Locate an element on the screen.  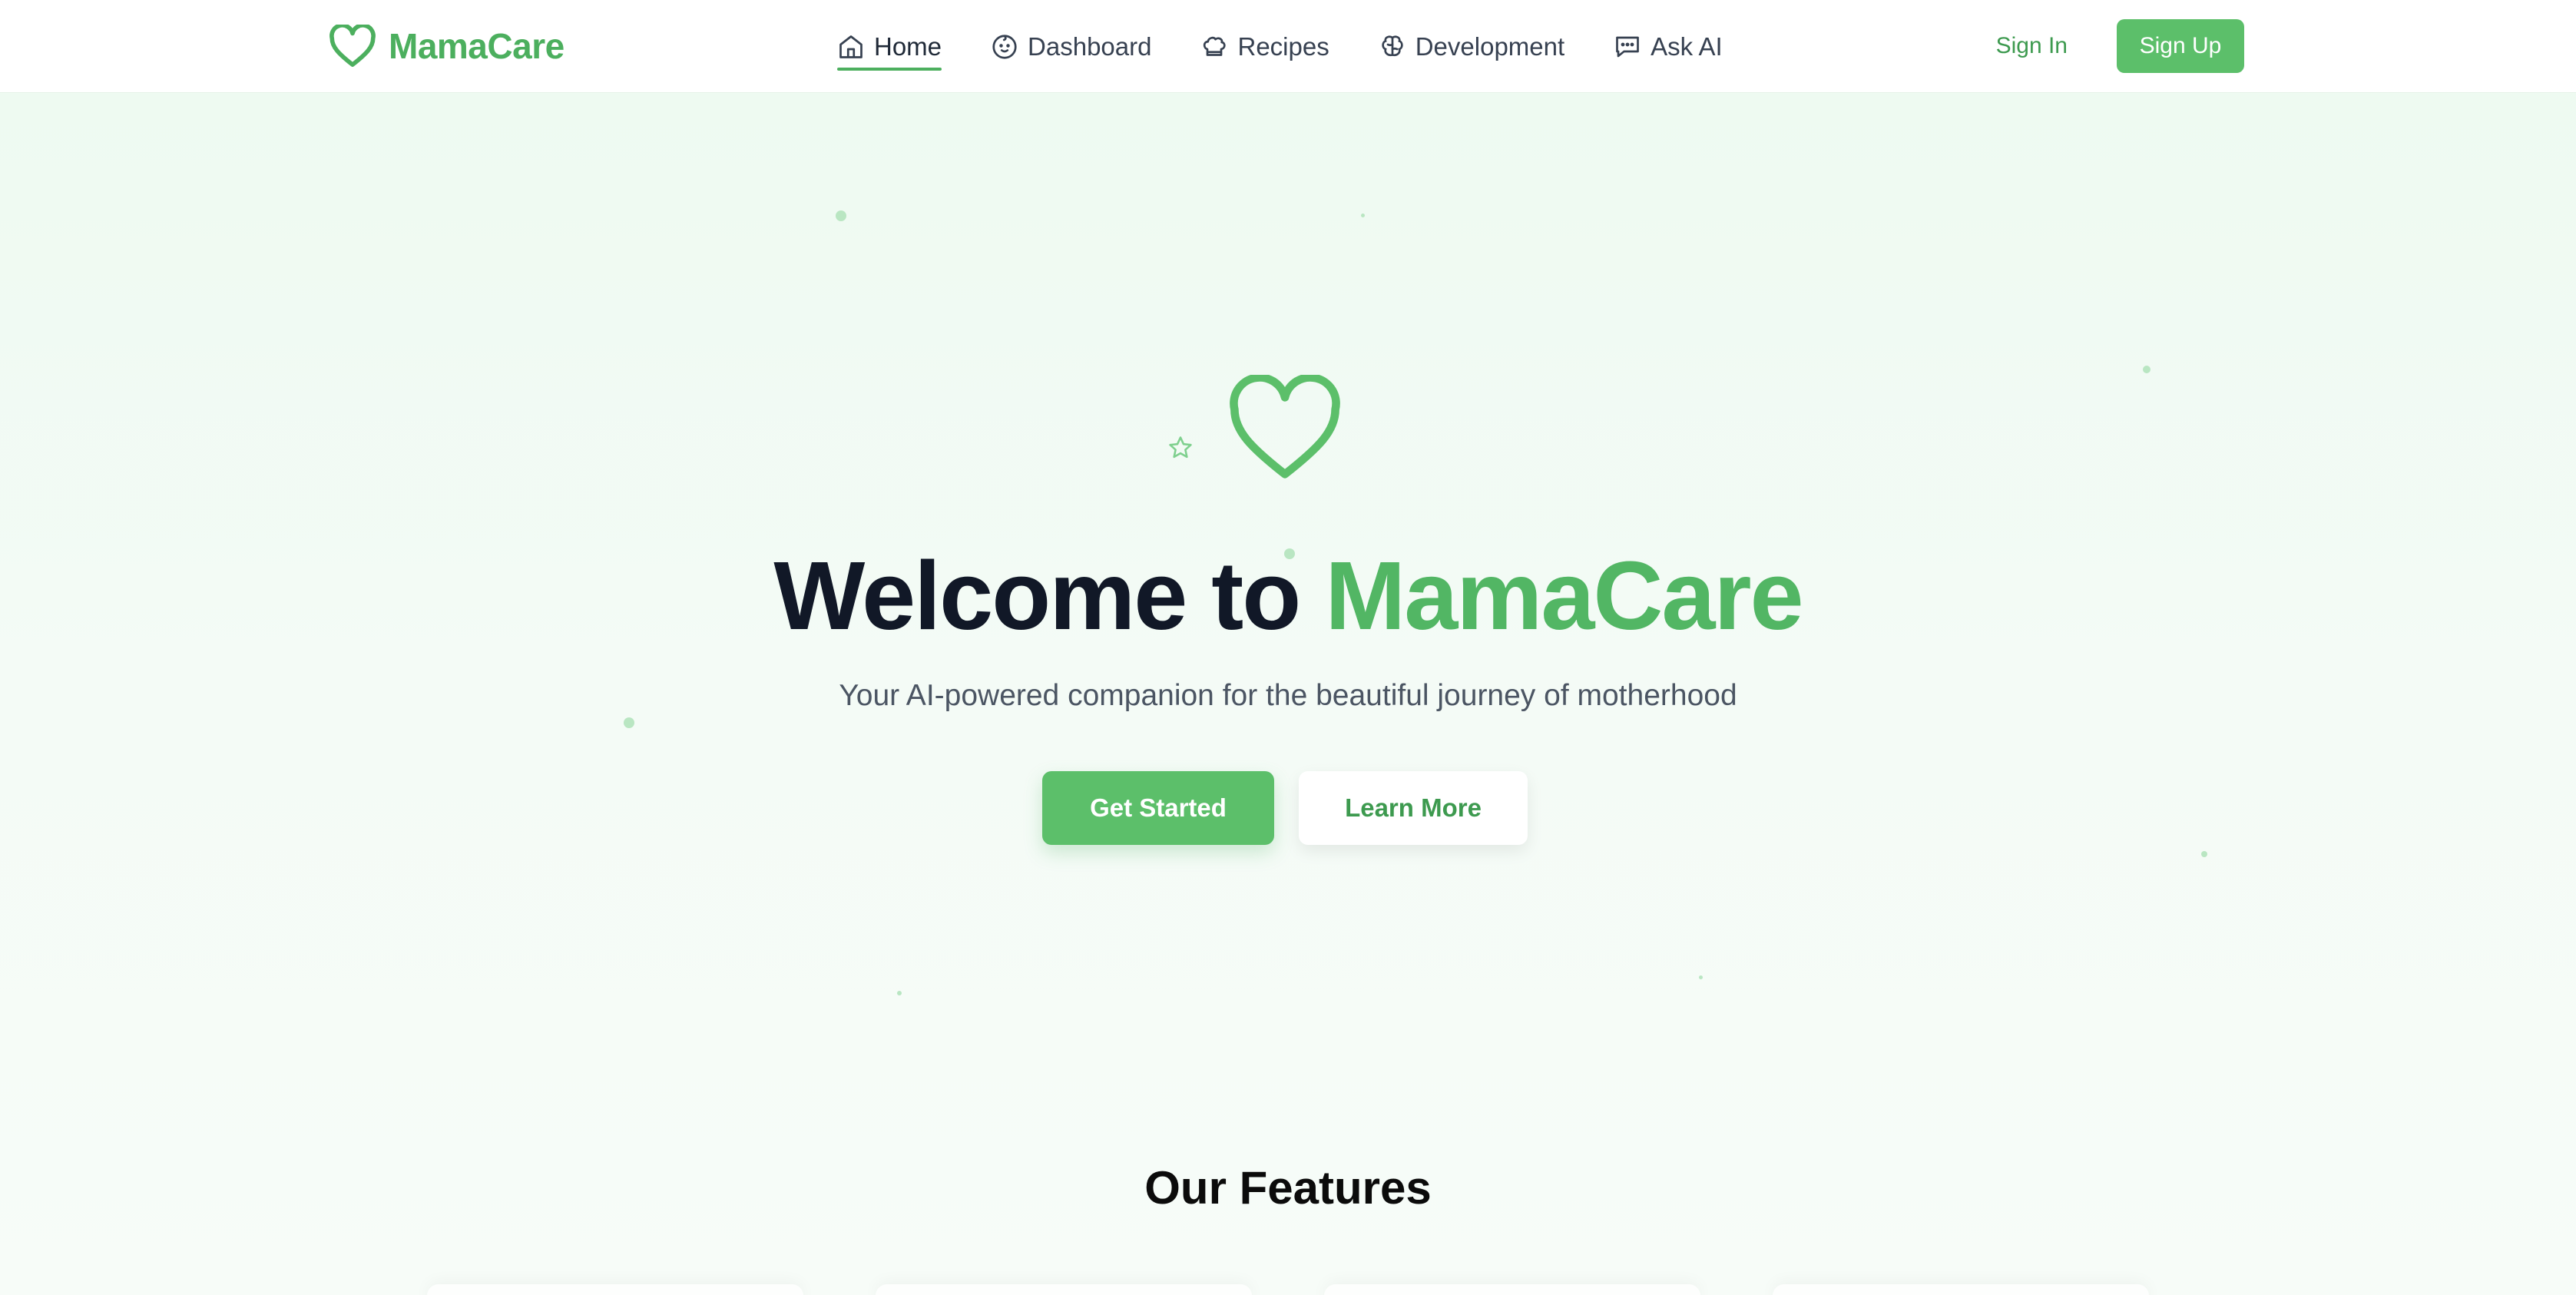
auth-actions: Sign In Sign Up is located at coordinates (2120, 46).